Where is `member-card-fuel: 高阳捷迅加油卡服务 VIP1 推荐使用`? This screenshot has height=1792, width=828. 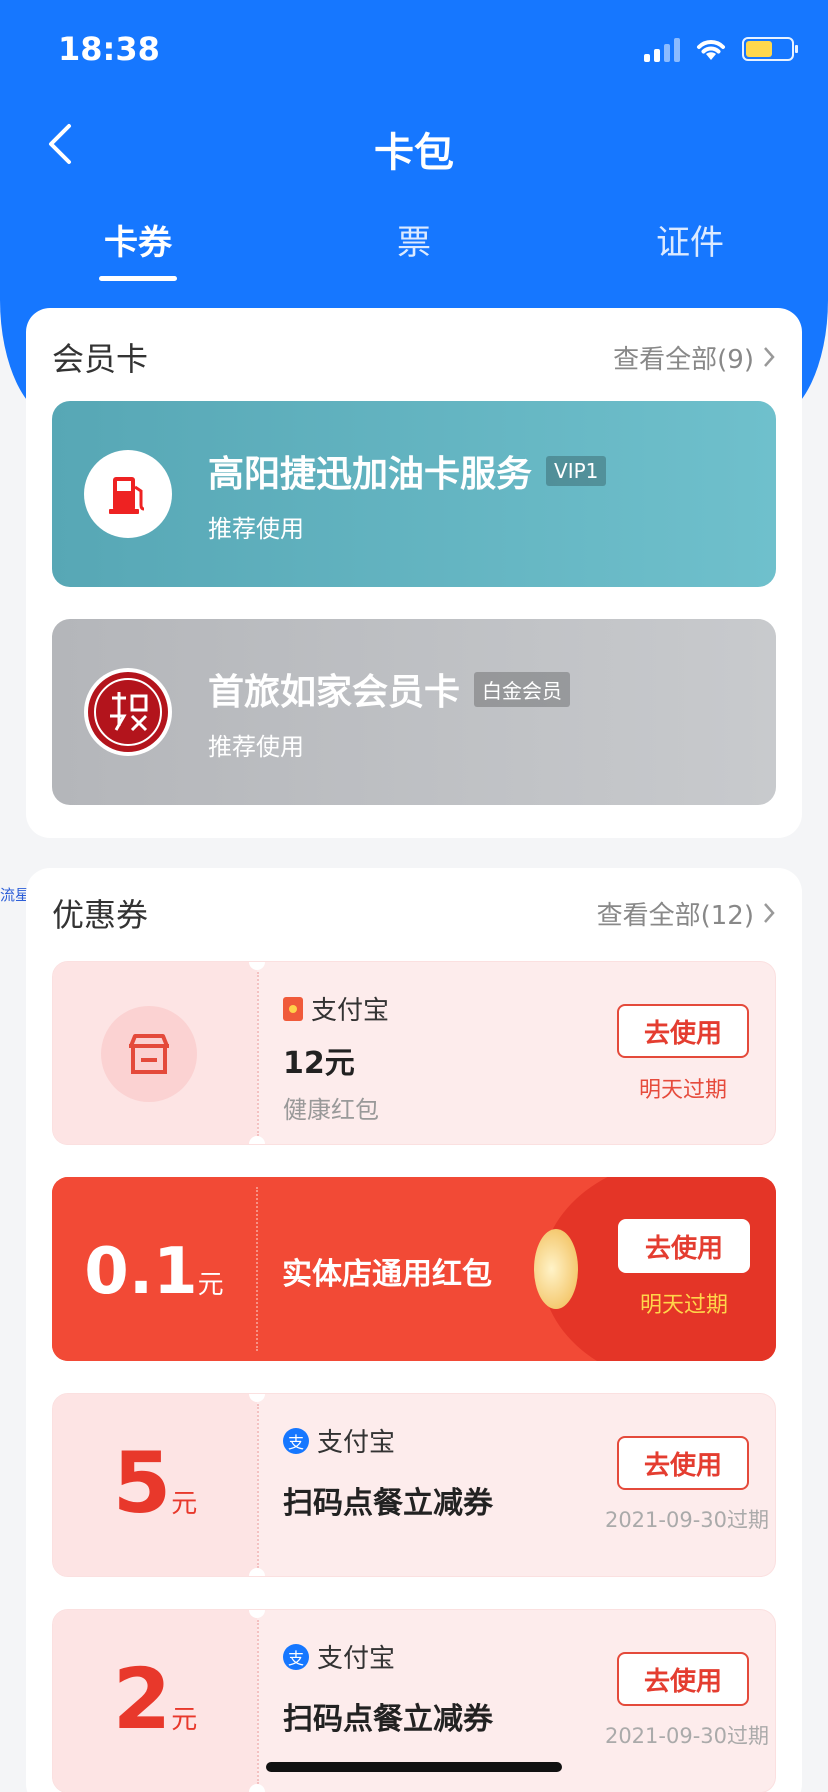
member-card-fuel: 高阳捷迅加油卡服务 VIP1 推荐使用 is located at coordinates (414, 494).